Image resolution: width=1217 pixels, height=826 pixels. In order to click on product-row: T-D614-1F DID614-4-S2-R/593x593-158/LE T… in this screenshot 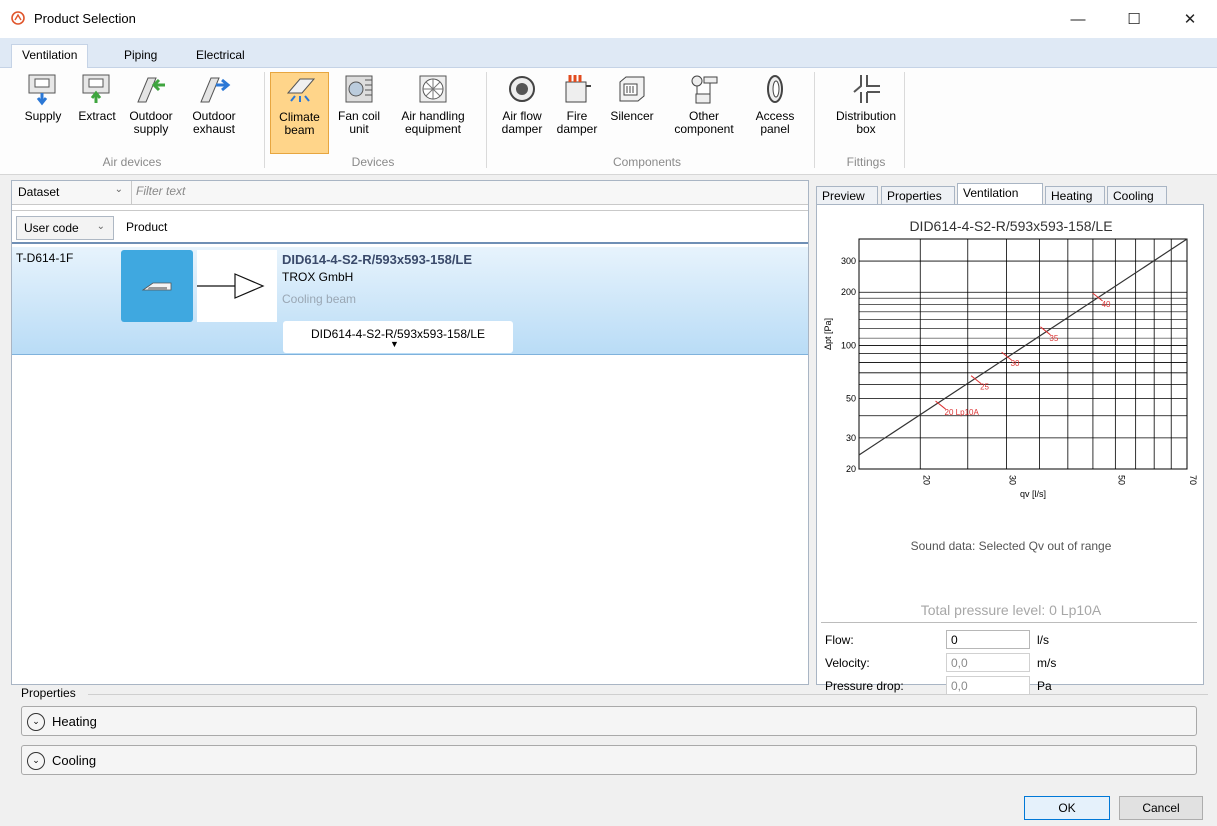, I will do `click(410, 301)`.